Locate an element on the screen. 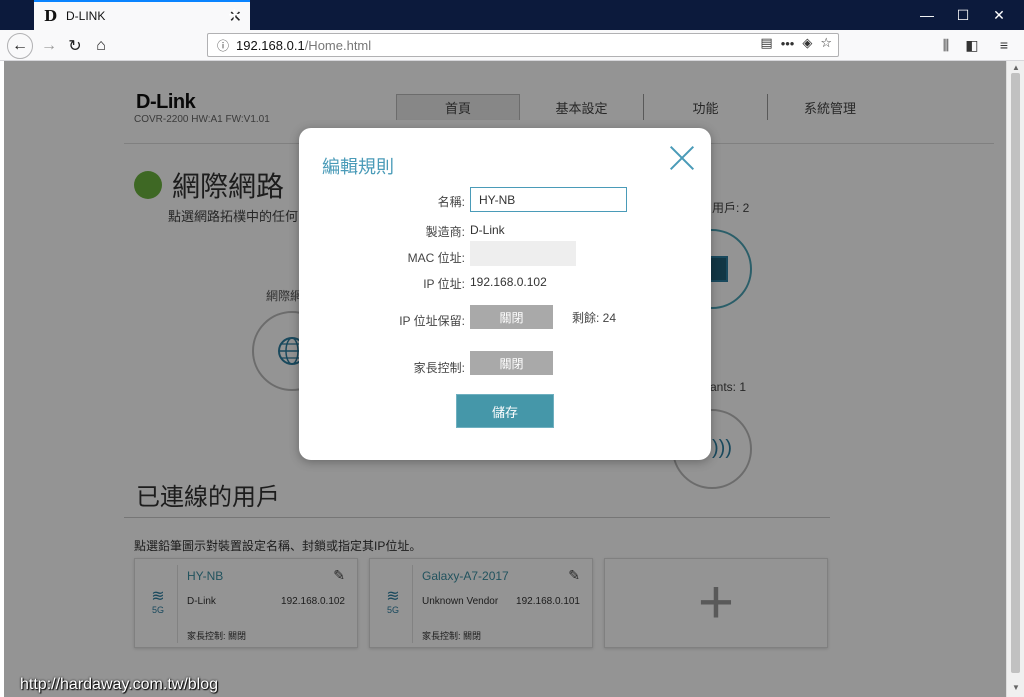 The width and height of the screenshot is (1024, 697). back-icon: ← is located at coordinates (20, 46).